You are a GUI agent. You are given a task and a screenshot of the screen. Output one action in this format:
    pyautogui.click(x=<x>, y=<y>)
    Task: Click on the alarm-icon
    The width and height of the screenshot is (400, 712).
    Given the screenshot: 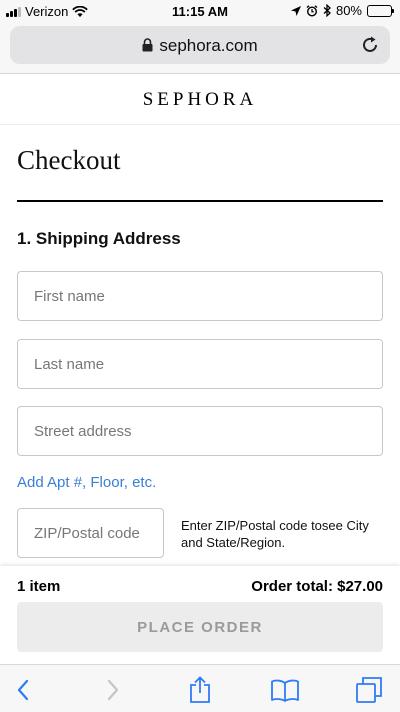 What is the action you would take?
    pyautogui.click(x=312, y=10)
    